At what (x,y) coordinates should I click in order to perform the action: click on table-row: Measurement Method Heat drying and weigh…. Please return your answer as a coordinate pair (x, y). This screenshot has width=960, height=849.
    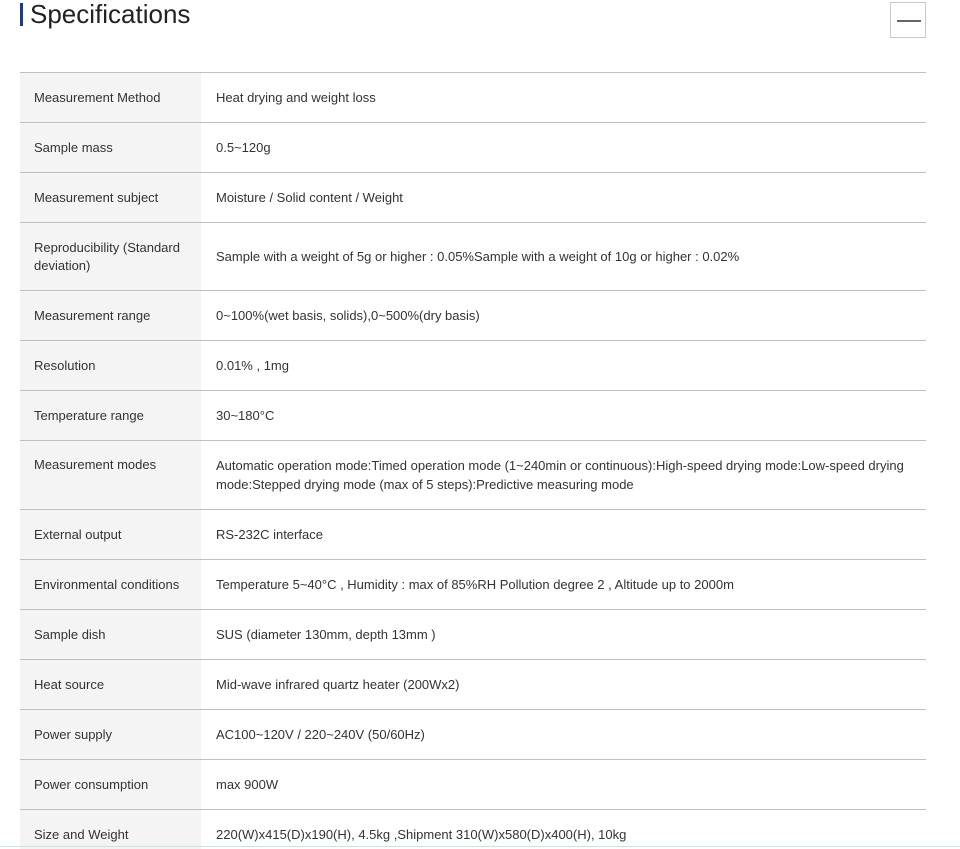
    Looking at the image, I should click on (473, 97).